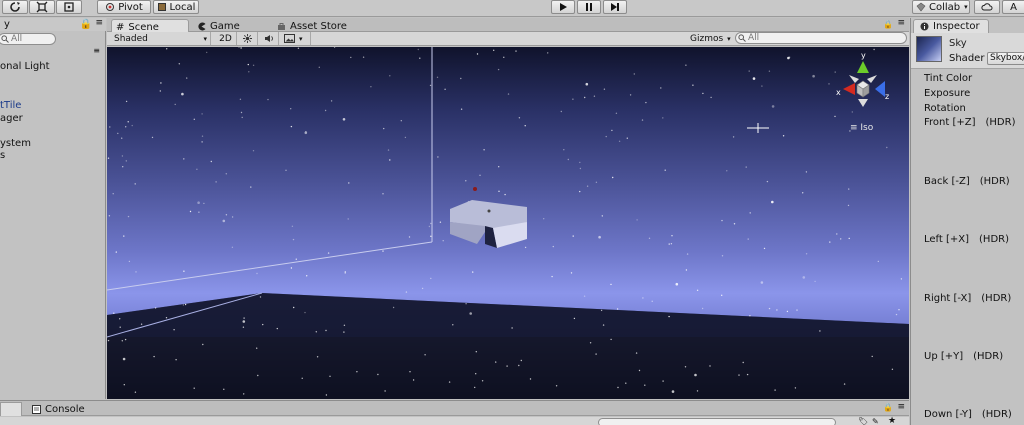 The height and width of the screenshot is (425, 1024). Describe the element at coordinates (233, 26) in the screenshot. I see `tab-game: Game` at that location.